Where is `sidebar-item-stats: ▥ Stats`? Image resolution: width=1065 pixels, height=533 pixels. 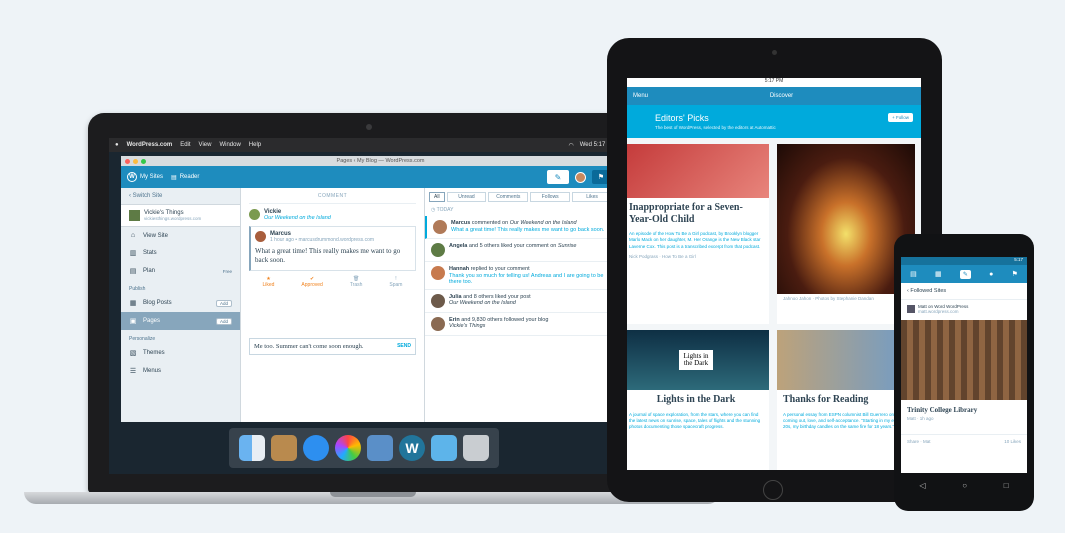
sidebar-item-stats: ▥ Stats is located at coordinates (180, 253).